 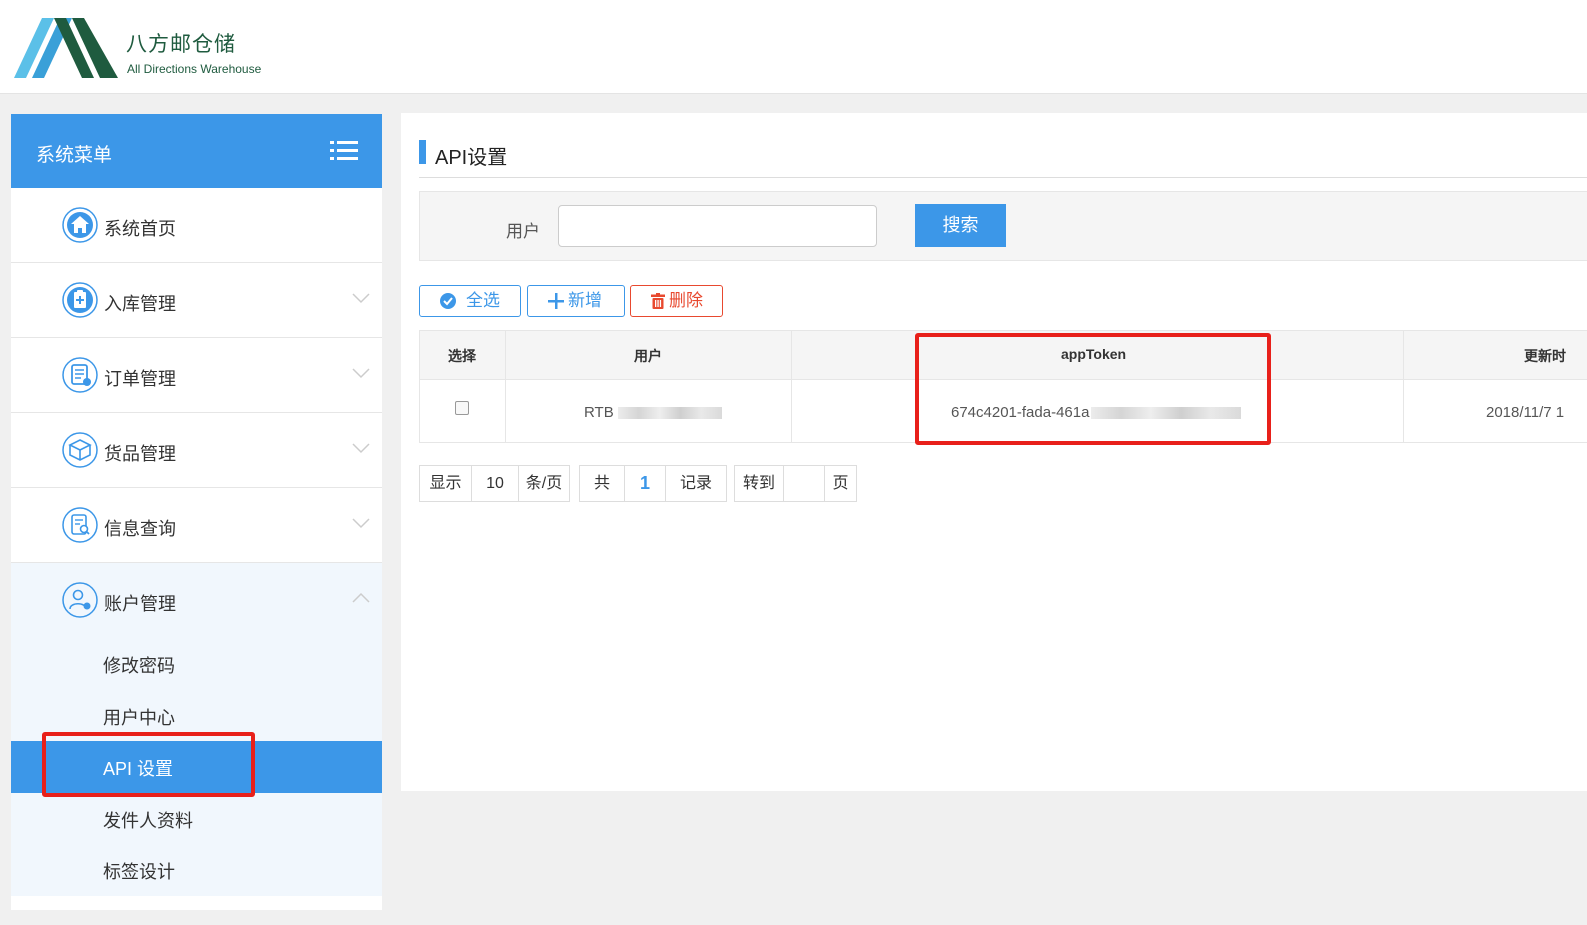 I want to click on submenu-label: 发件人资料, so click(x=148, y=820).